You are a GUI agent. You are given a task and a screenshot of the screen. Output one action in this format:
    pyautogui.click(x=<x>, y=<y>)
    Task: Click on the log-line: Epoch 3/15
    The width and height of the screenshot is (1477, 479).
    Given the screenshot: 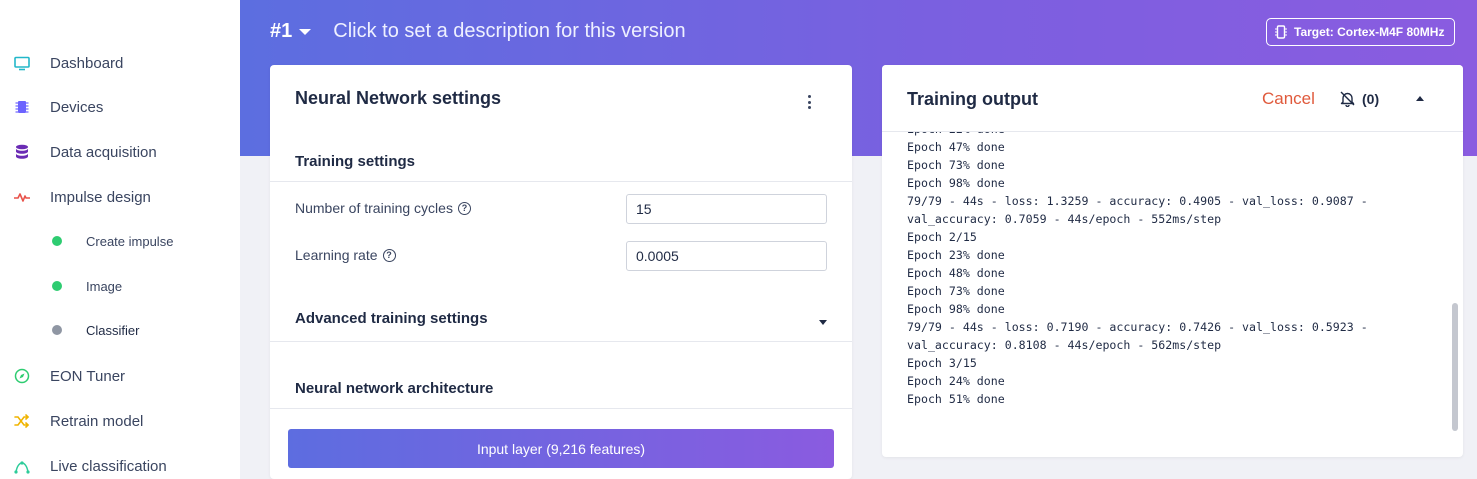 What is the action you would take?
    pyautogui.click(x=942, y=363)
    